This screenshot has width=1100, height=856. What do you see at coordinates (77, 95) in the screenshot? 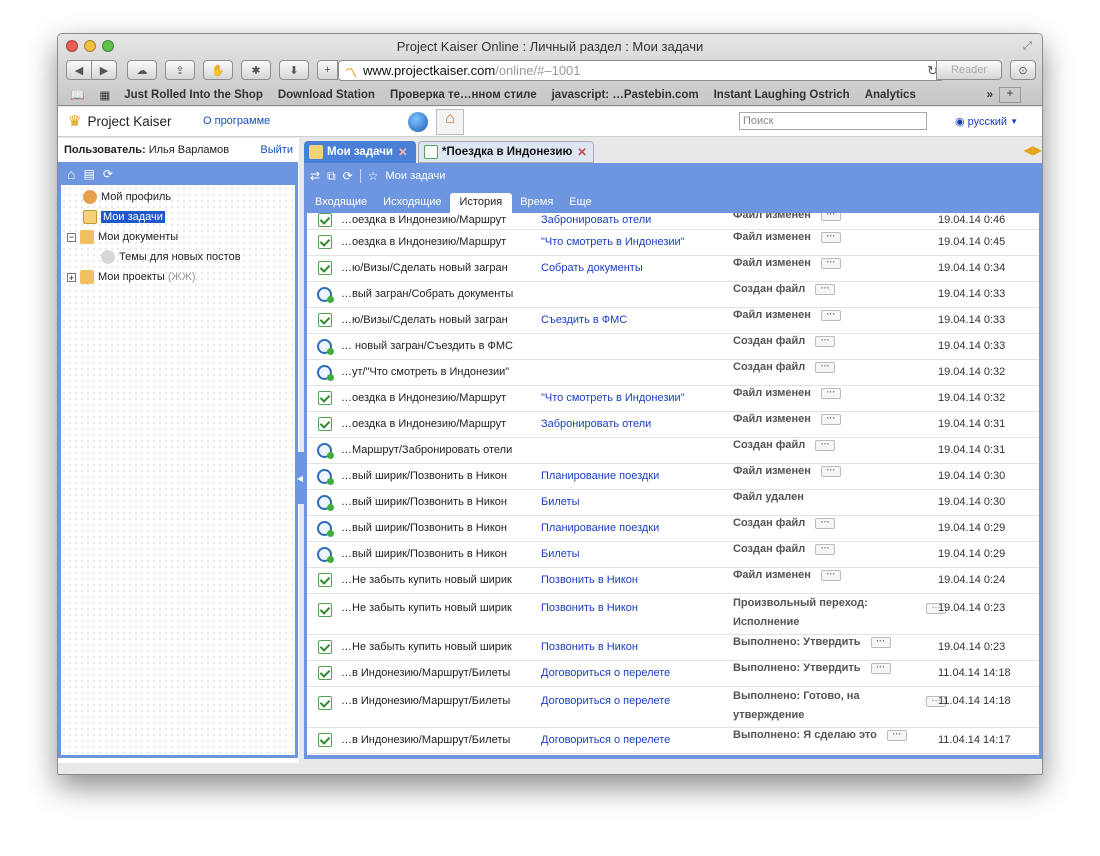
I see `reading-list-icon: 📖` at bounding box center [77, 95].